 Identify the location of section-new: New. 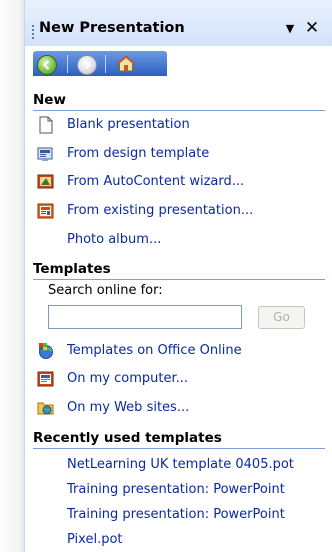
(179, 101).